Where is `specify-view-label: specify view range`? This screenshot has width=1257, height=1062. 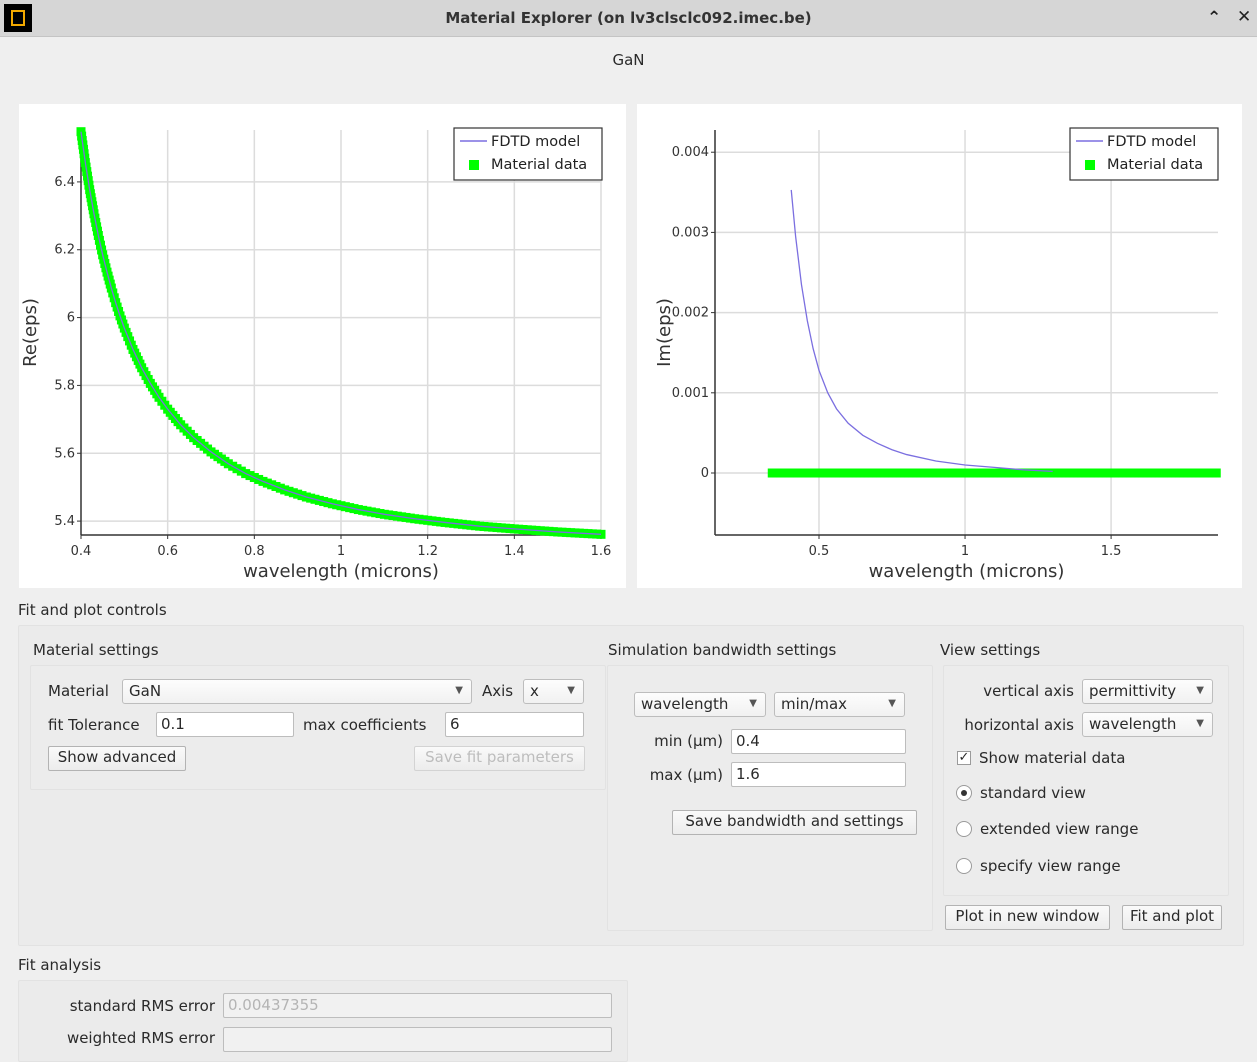
specify-view-label: specify view range is located at coordinates (1050, 866).